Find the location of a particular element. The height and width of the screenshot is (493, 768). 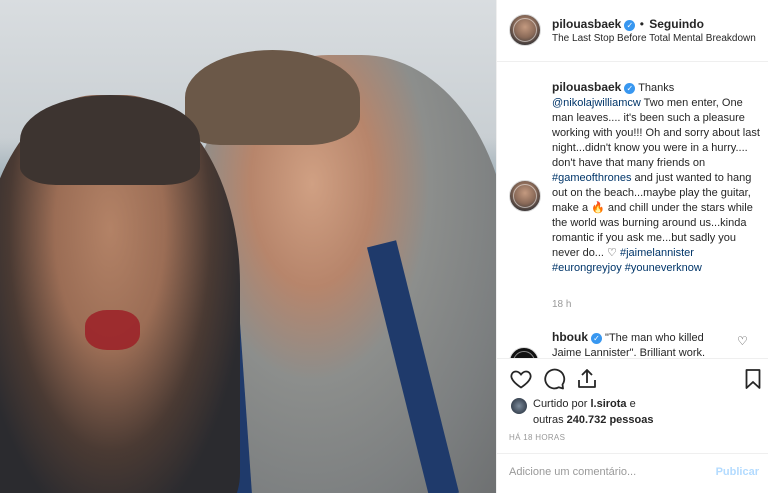

hashtag-link: #jaimelannister is located at coordinates (657, 253).